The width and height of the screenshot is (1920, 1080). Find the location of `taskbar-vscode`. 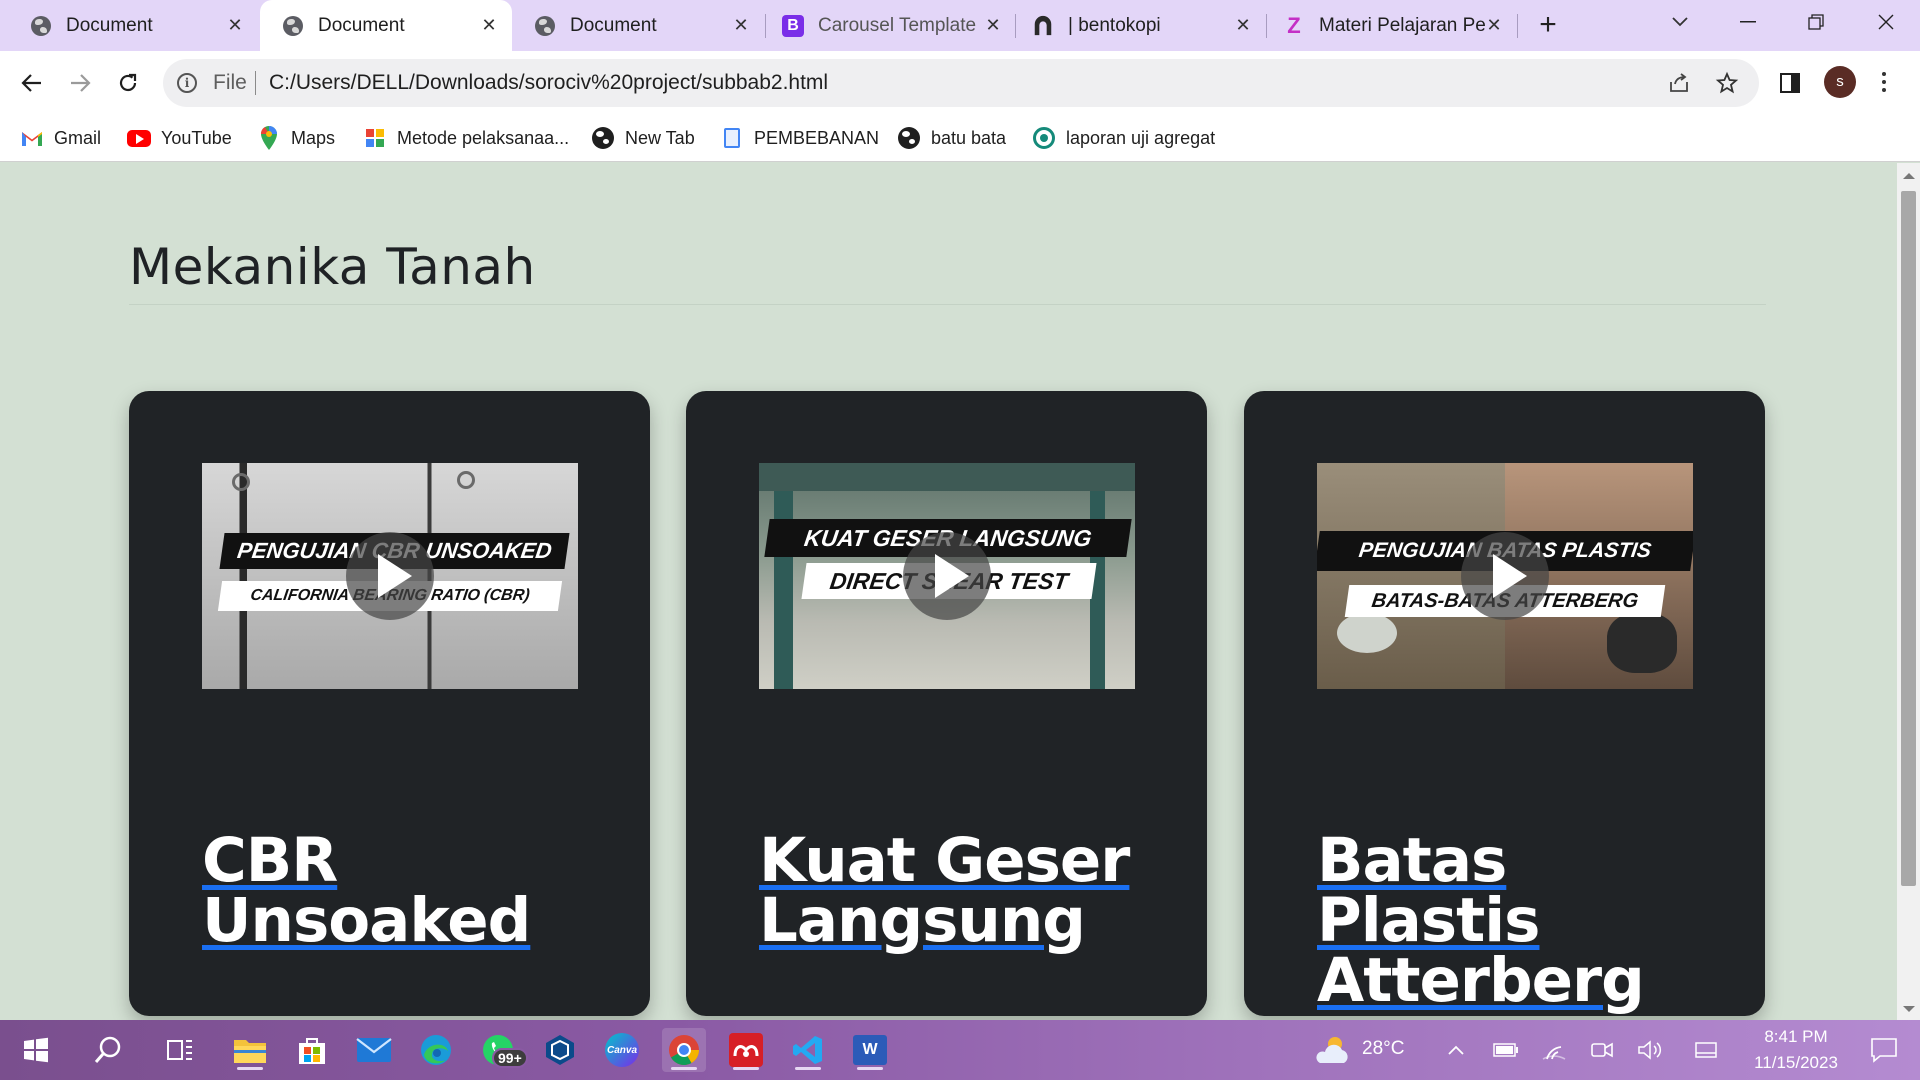

taskbar-vscode is located at coordinates (808, 1050).